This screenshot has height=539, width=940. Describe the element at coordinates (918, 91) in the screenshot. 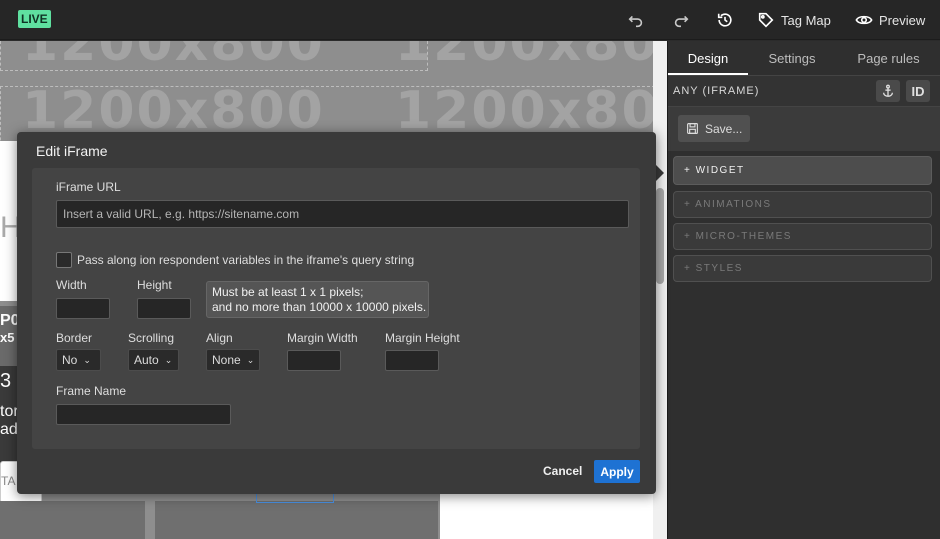

I see `id-button: ID` at that location.